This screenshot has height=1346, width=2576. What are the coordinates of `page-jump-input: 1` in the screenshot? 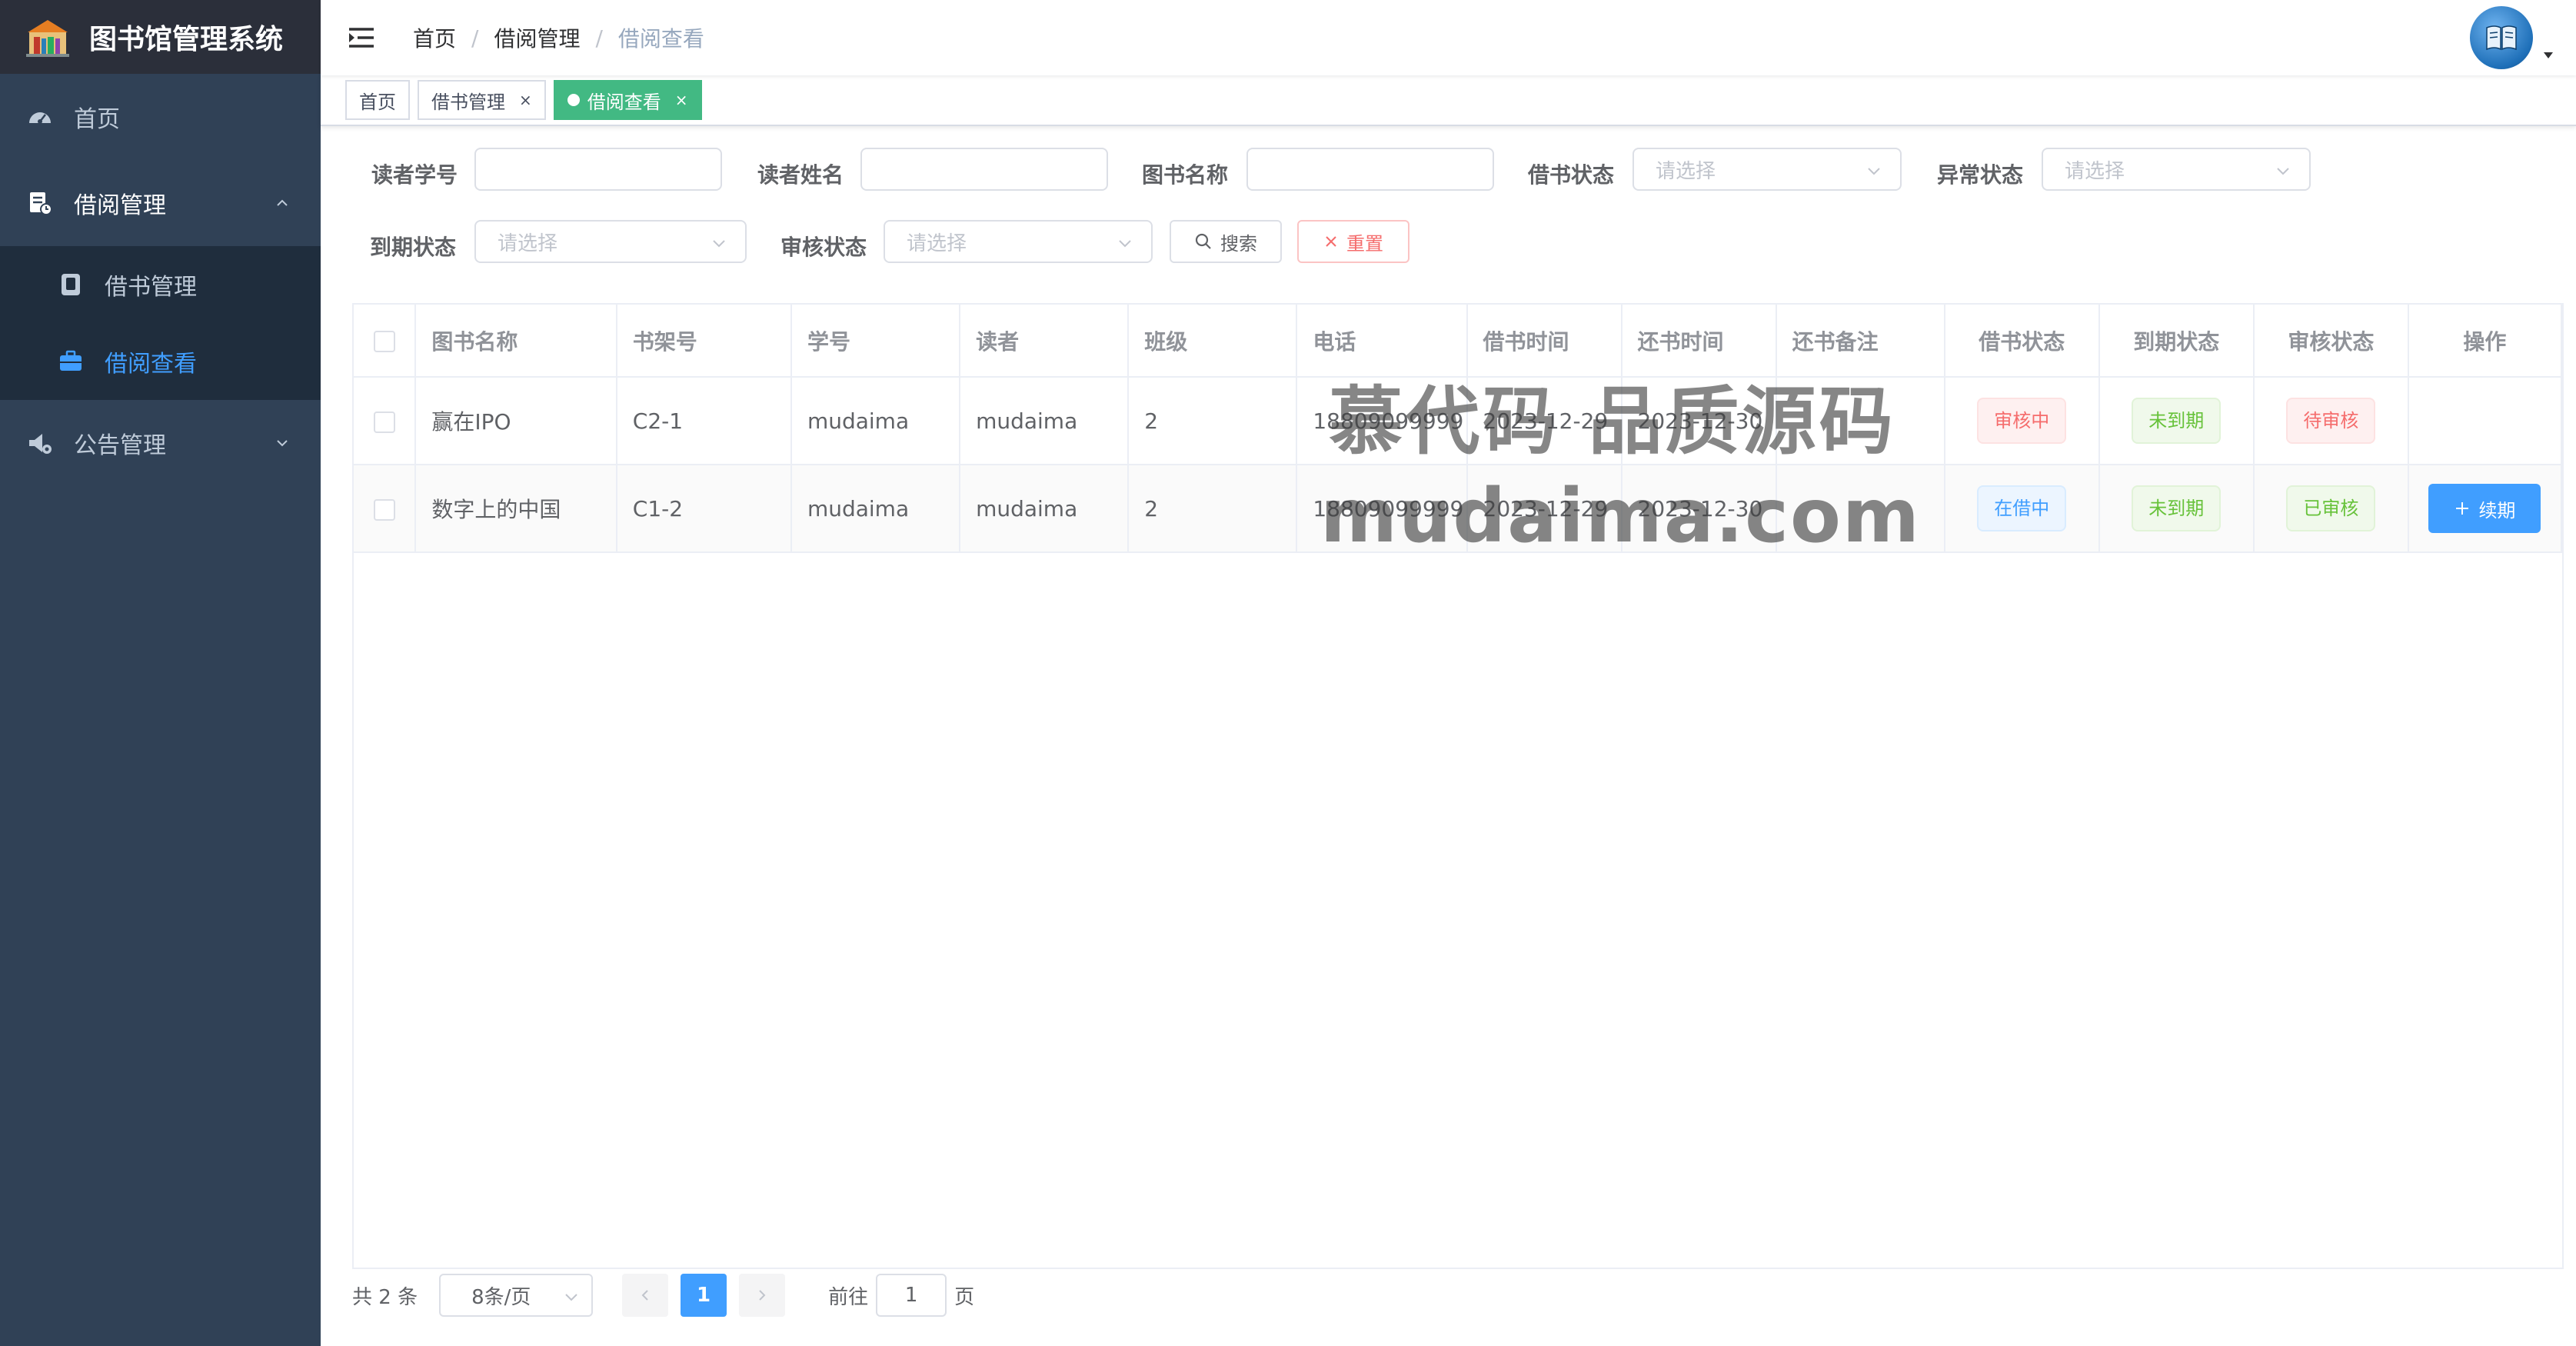 It's located at (911, 1295).